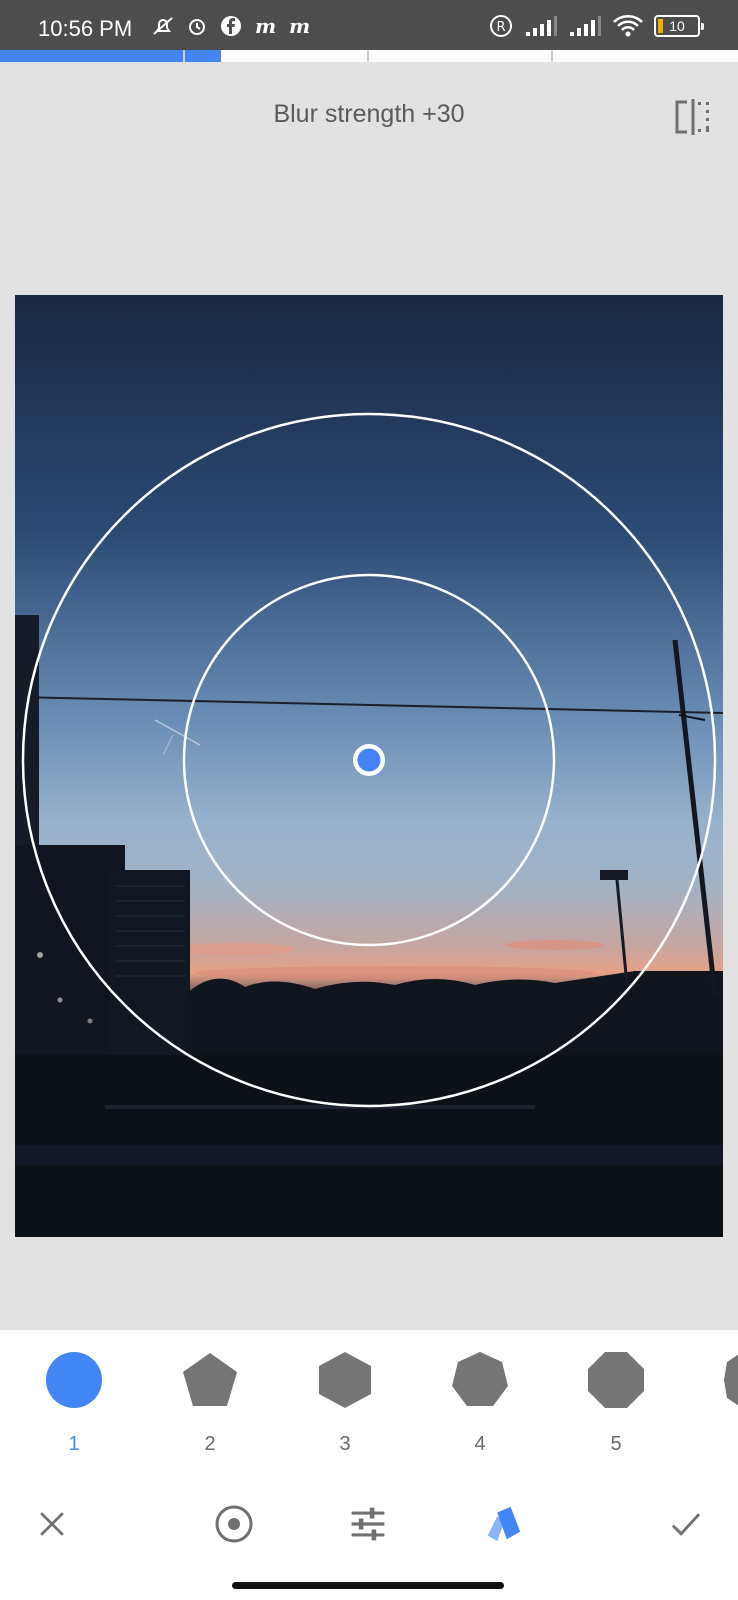  I want to click on shape-circle-button, so click(74, 1380).